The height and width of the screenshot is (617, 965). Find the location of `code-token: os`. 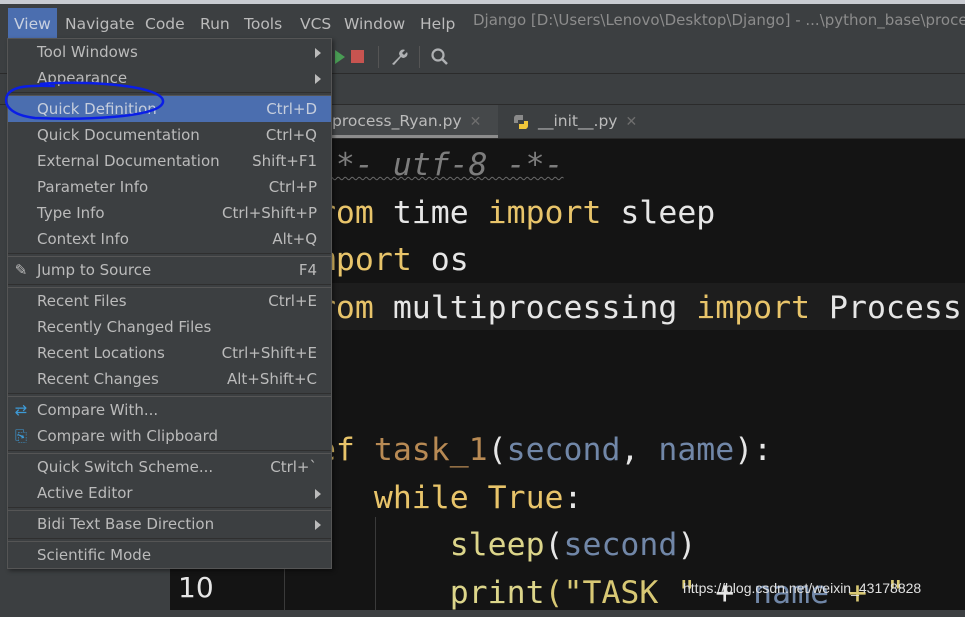

code-token: os is located at coordinates (449, 260).